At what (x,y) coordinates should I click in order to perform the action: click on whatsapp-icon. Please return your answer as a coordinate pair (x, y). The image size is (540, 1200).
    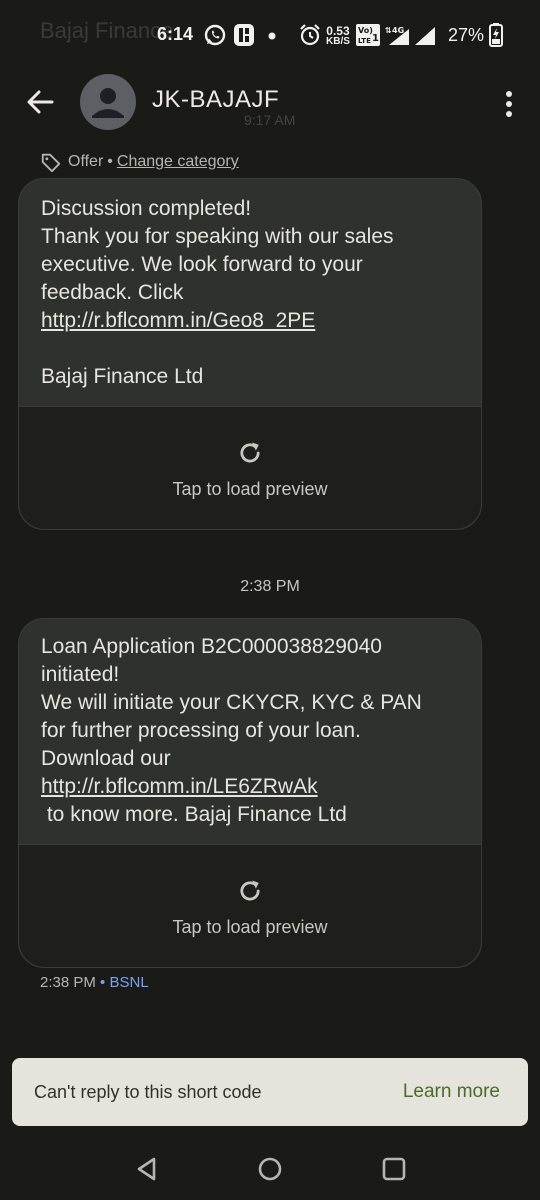
    Looking at the image, I should click on (215, 35).